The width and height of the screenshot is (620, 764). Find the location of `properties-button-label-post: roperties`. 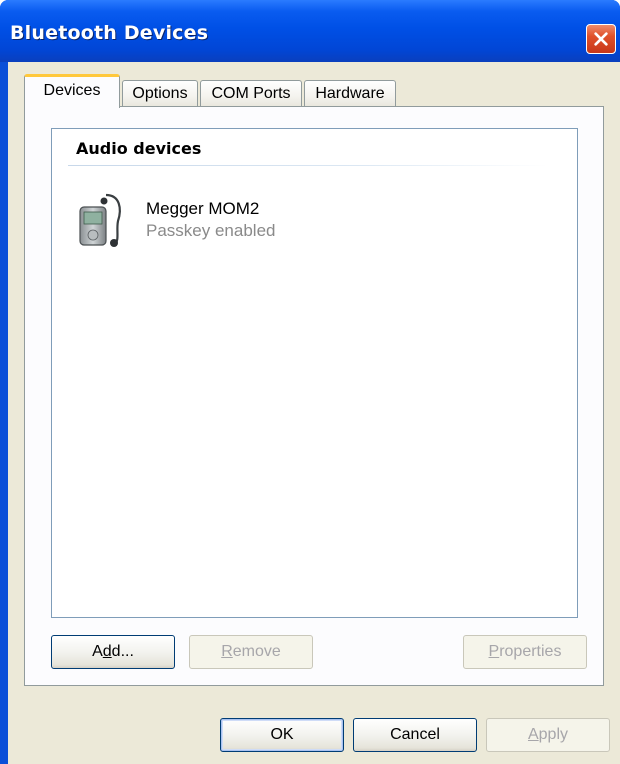

properties-button-label-post: roperties is located at coordinates (530, 651).